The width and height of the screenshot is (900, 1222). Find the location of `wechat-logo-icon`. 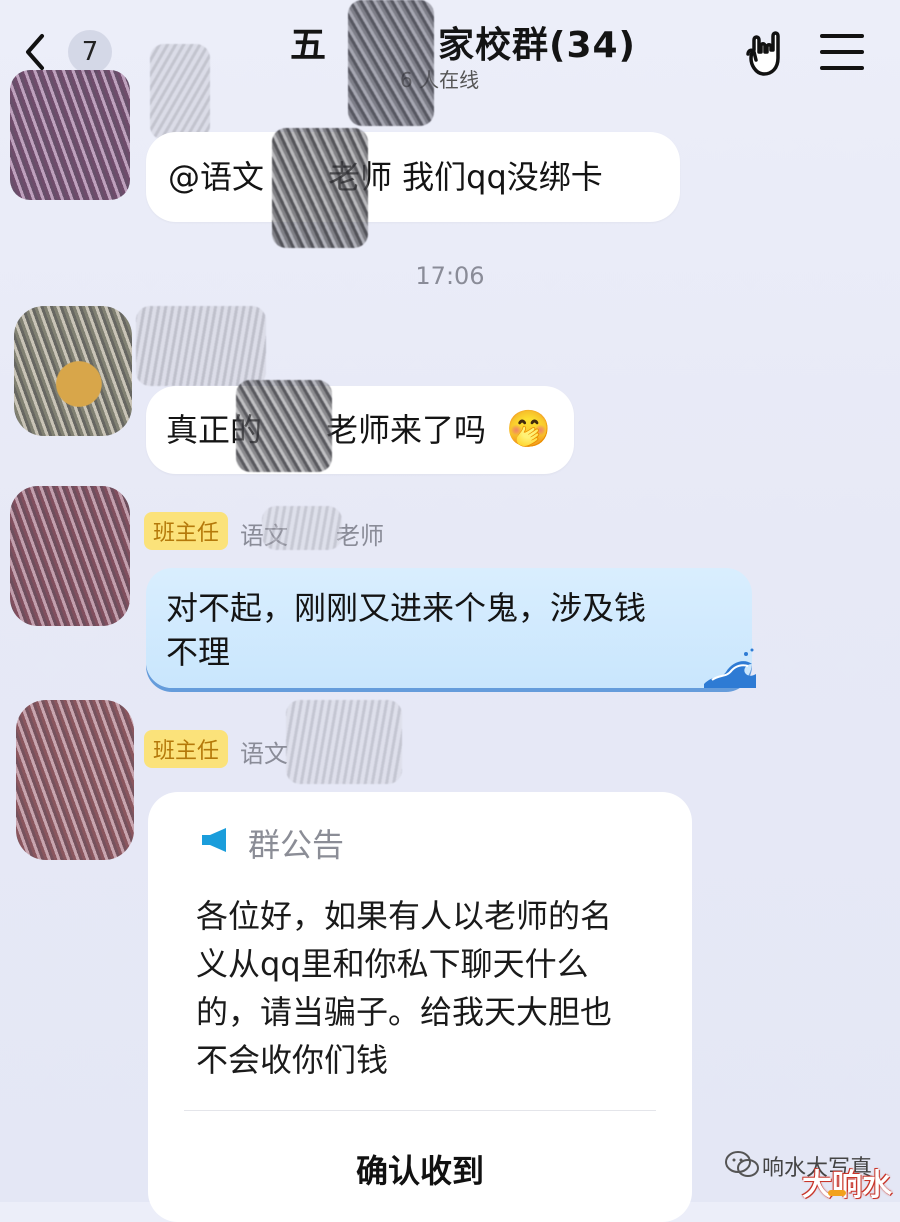

wechat-logo-icon is located at coordinates (742, 1164).